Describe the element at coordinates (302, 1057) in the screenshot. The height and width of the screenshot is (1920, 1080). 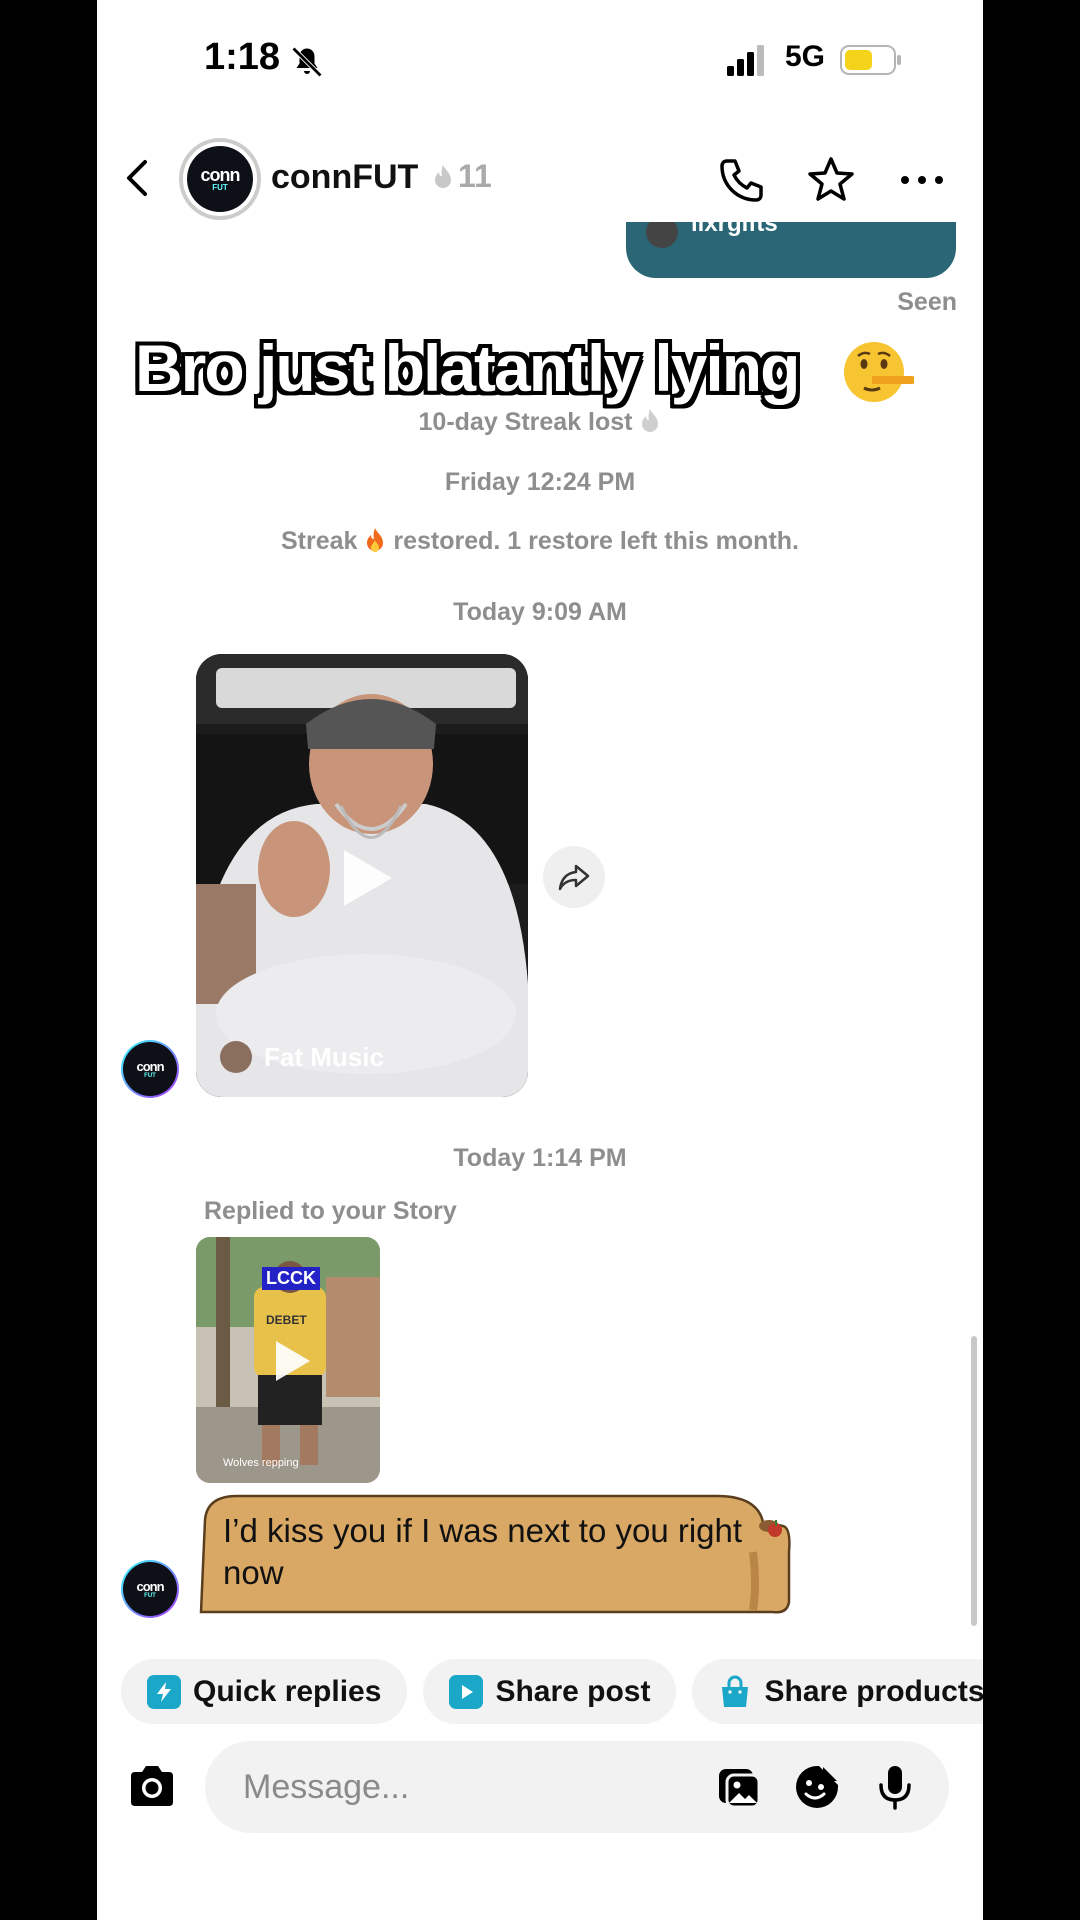
I see `video-source: Fat Music` at that location.